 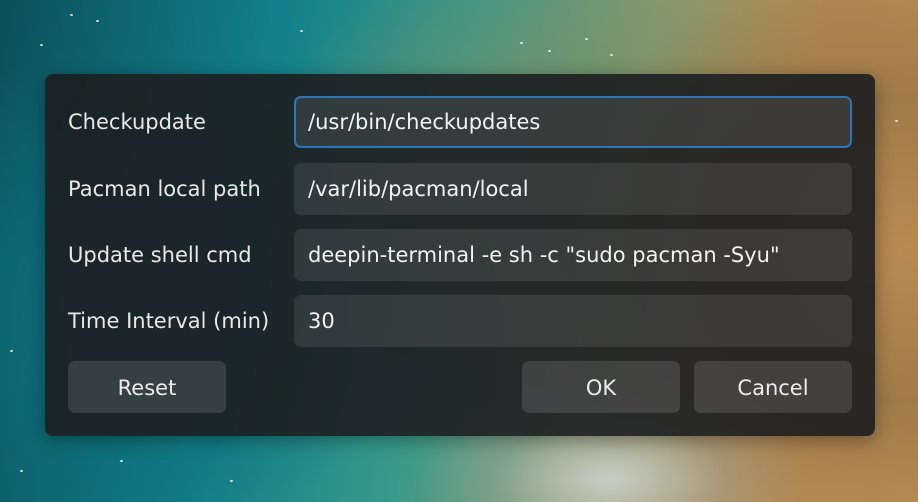 What do you see at coordinates (573, 189) in the screenshot?
I see `pacman-local-path-input` at bounding box center [573, 189].